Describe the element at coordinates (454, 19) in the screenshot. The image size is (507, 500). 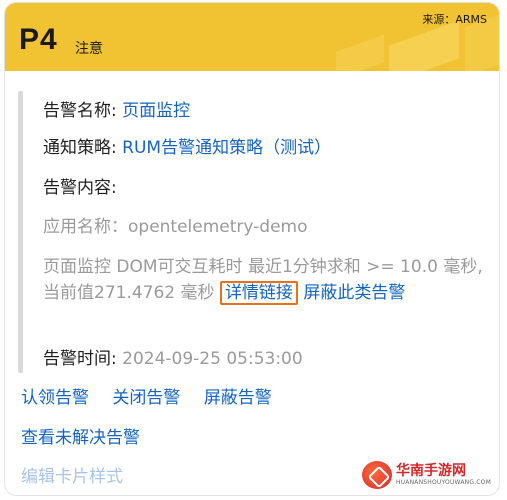
I see `alert-source: 来源：ARMS` at that location.